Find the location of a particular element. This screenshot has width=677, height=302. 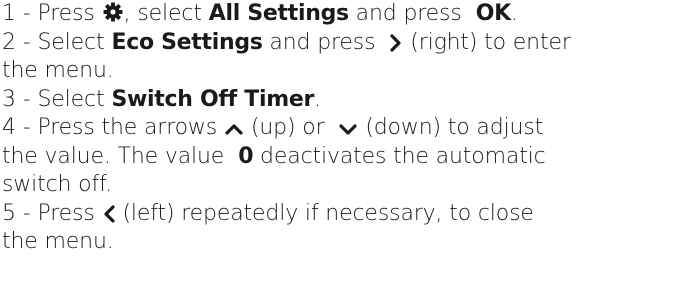

step-4-text-press-arrows: Press the arrows is located at coordinates (127, 127).